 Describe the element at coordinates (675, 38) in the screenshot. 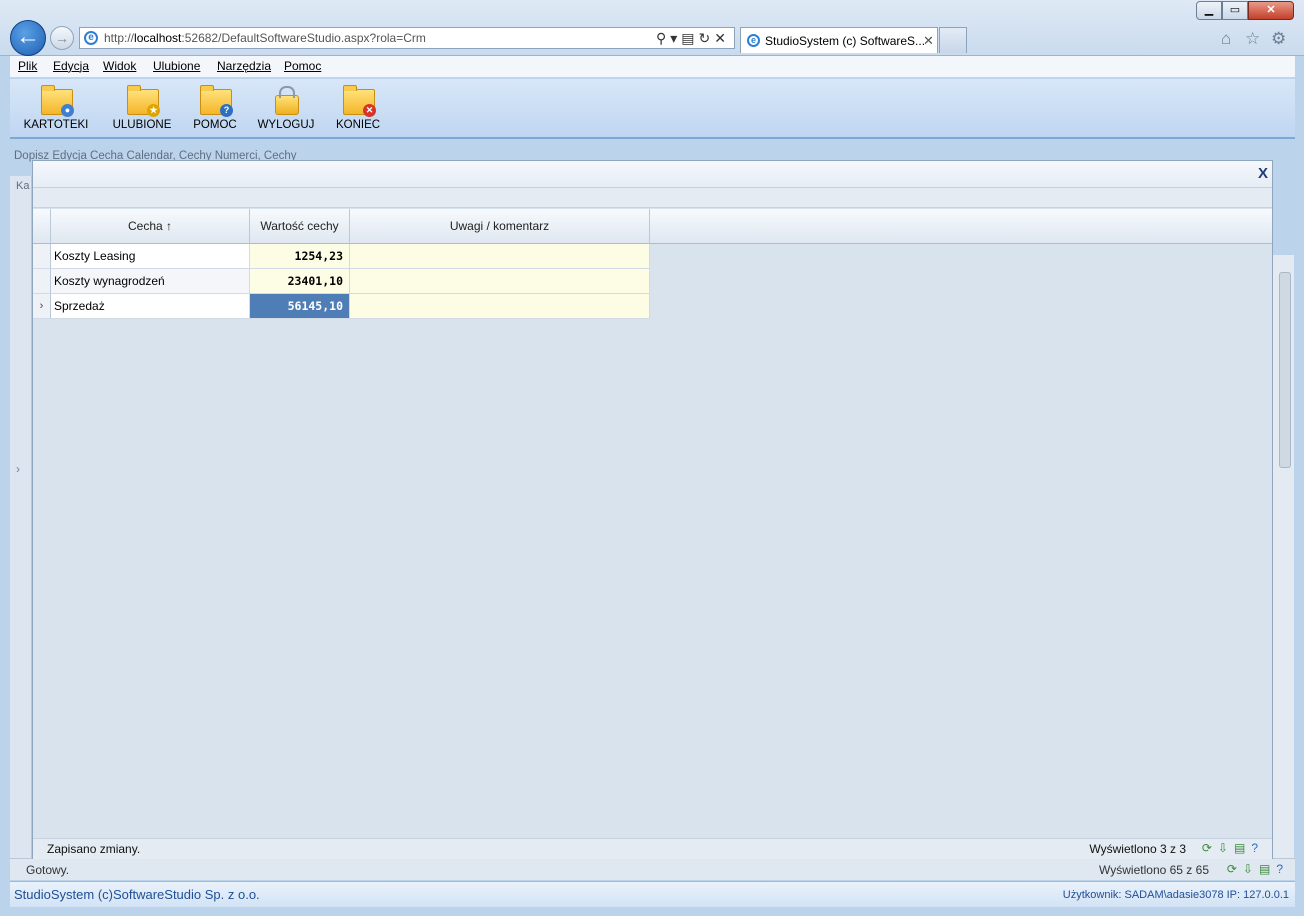

I see `dropdown-icon: ▾` at that location.